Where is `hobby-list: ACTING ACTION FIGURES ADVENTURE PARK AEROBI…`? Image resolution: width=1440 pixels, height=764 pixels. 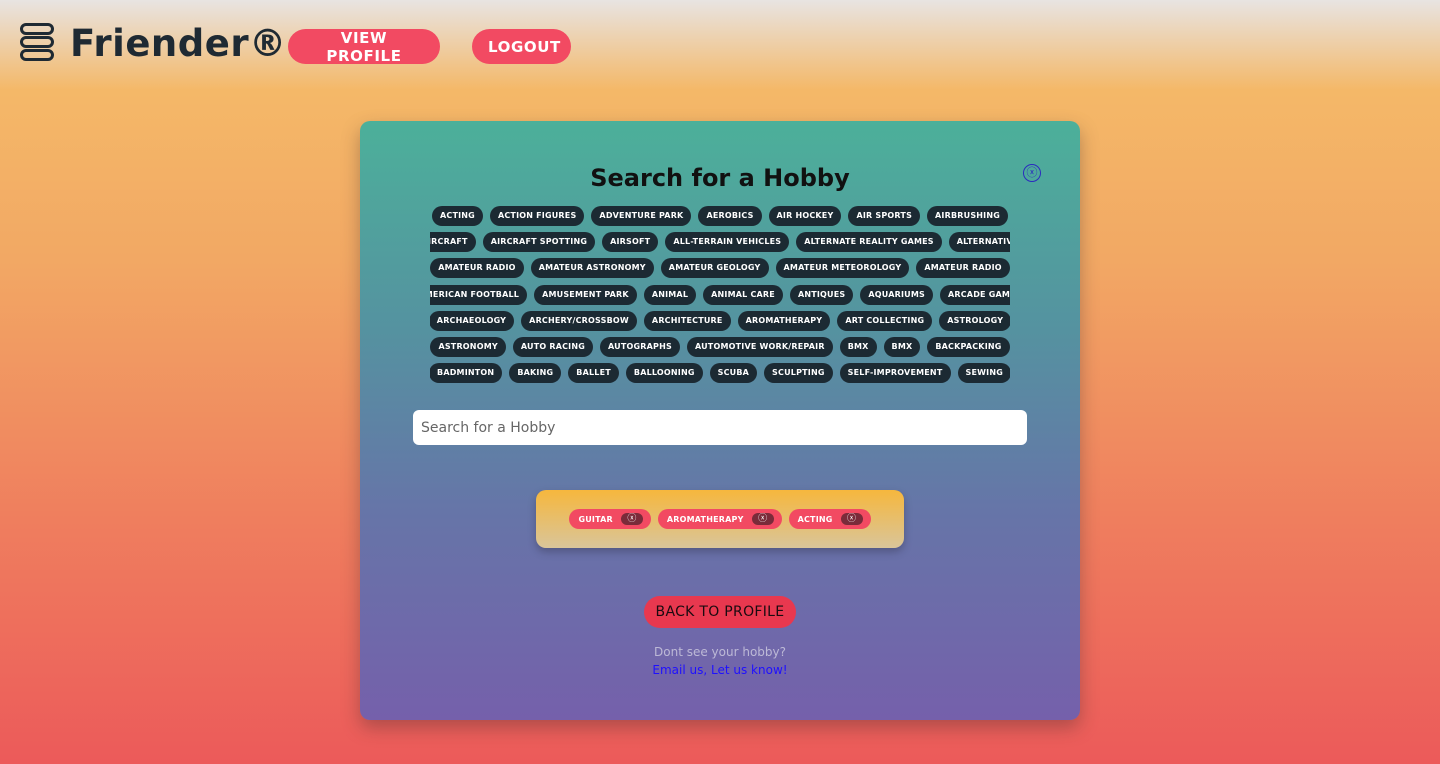 hobby-list: ACTING ACTION FIGURES ADVENTURE PARK AEROBI… is located at coordinates (720, 301).